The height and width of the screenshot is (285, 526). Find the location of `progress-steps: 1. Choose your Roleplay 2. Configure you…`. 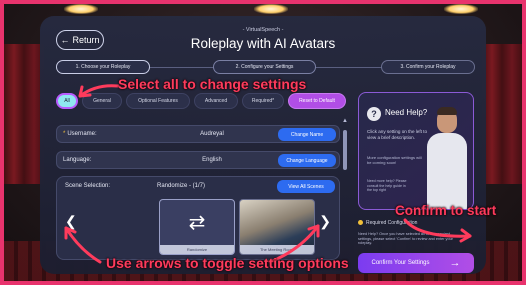

progress-steps: 1. Choose your Roleplay 2. Configure you… is located at coordinates (265, 67).